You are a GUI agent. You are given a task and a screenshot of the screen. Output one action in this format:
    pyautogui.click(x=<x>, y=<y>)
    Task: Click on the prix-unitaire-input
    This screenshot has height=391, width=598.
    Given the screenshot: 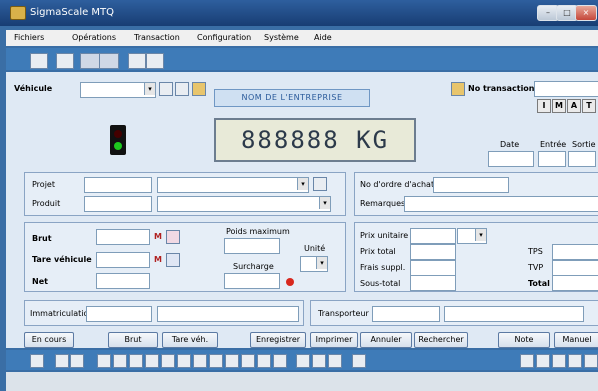 What is the action you would take?
    pyautogui.click(x=433, y=236)
    